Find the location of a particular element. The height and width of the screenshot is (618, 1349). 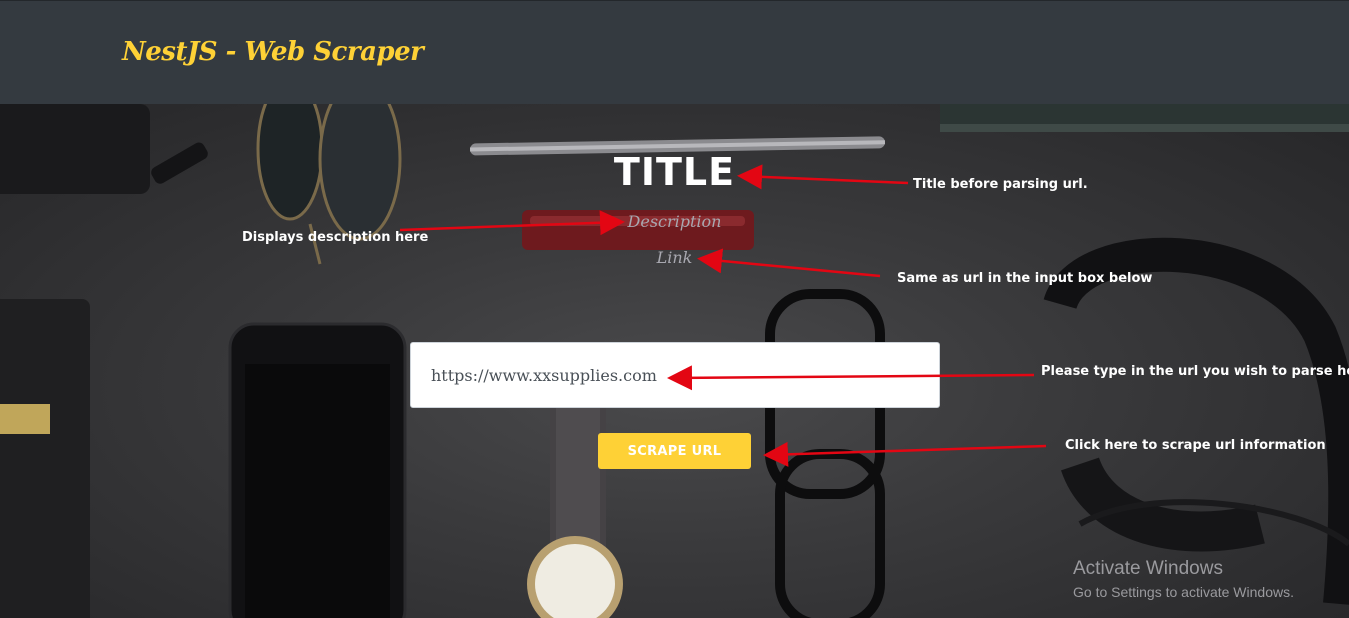

description-annotation: Displays description here is located at coordinates (335, 237).